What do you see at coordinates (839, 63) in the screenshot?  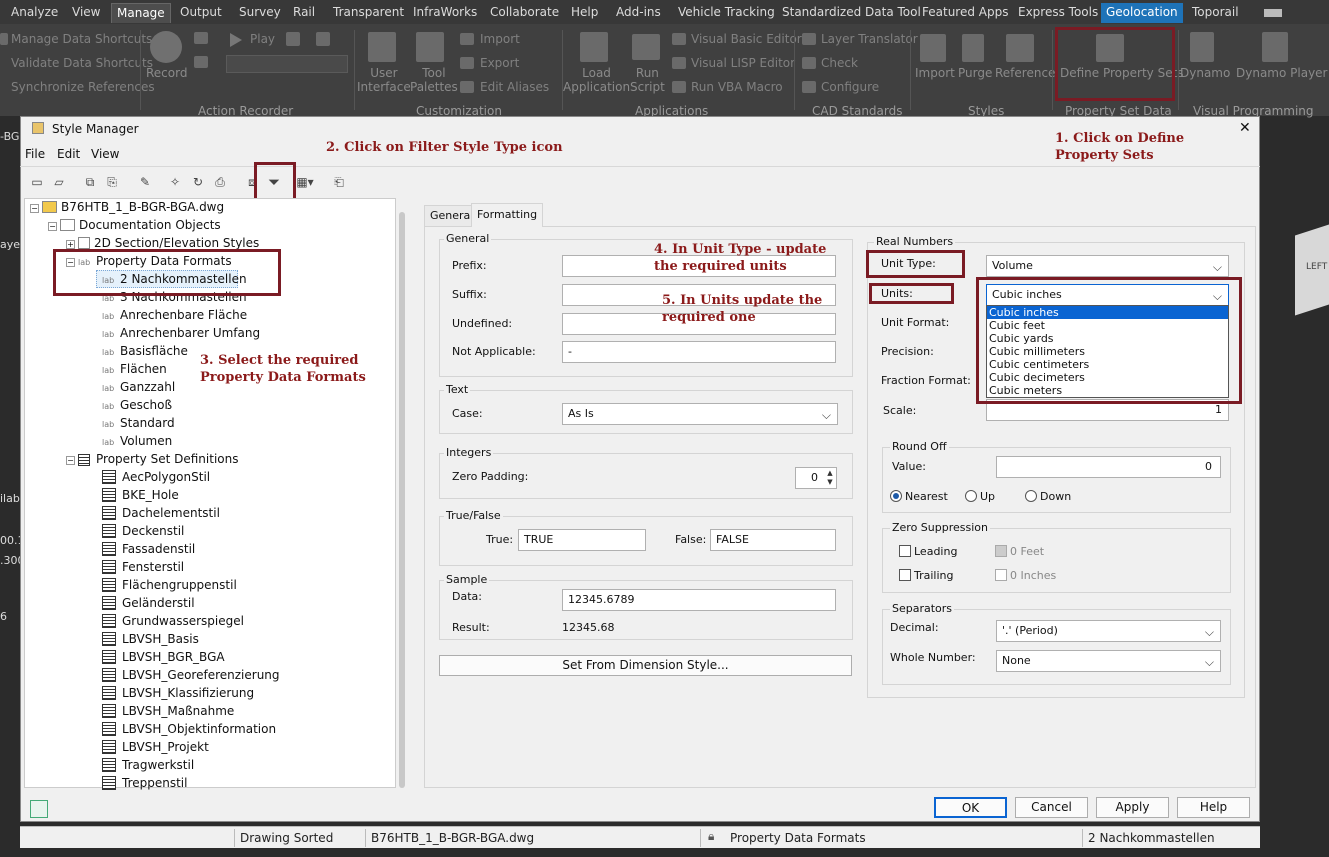 I see `check-button: Check` at bounding box center [839, 63].